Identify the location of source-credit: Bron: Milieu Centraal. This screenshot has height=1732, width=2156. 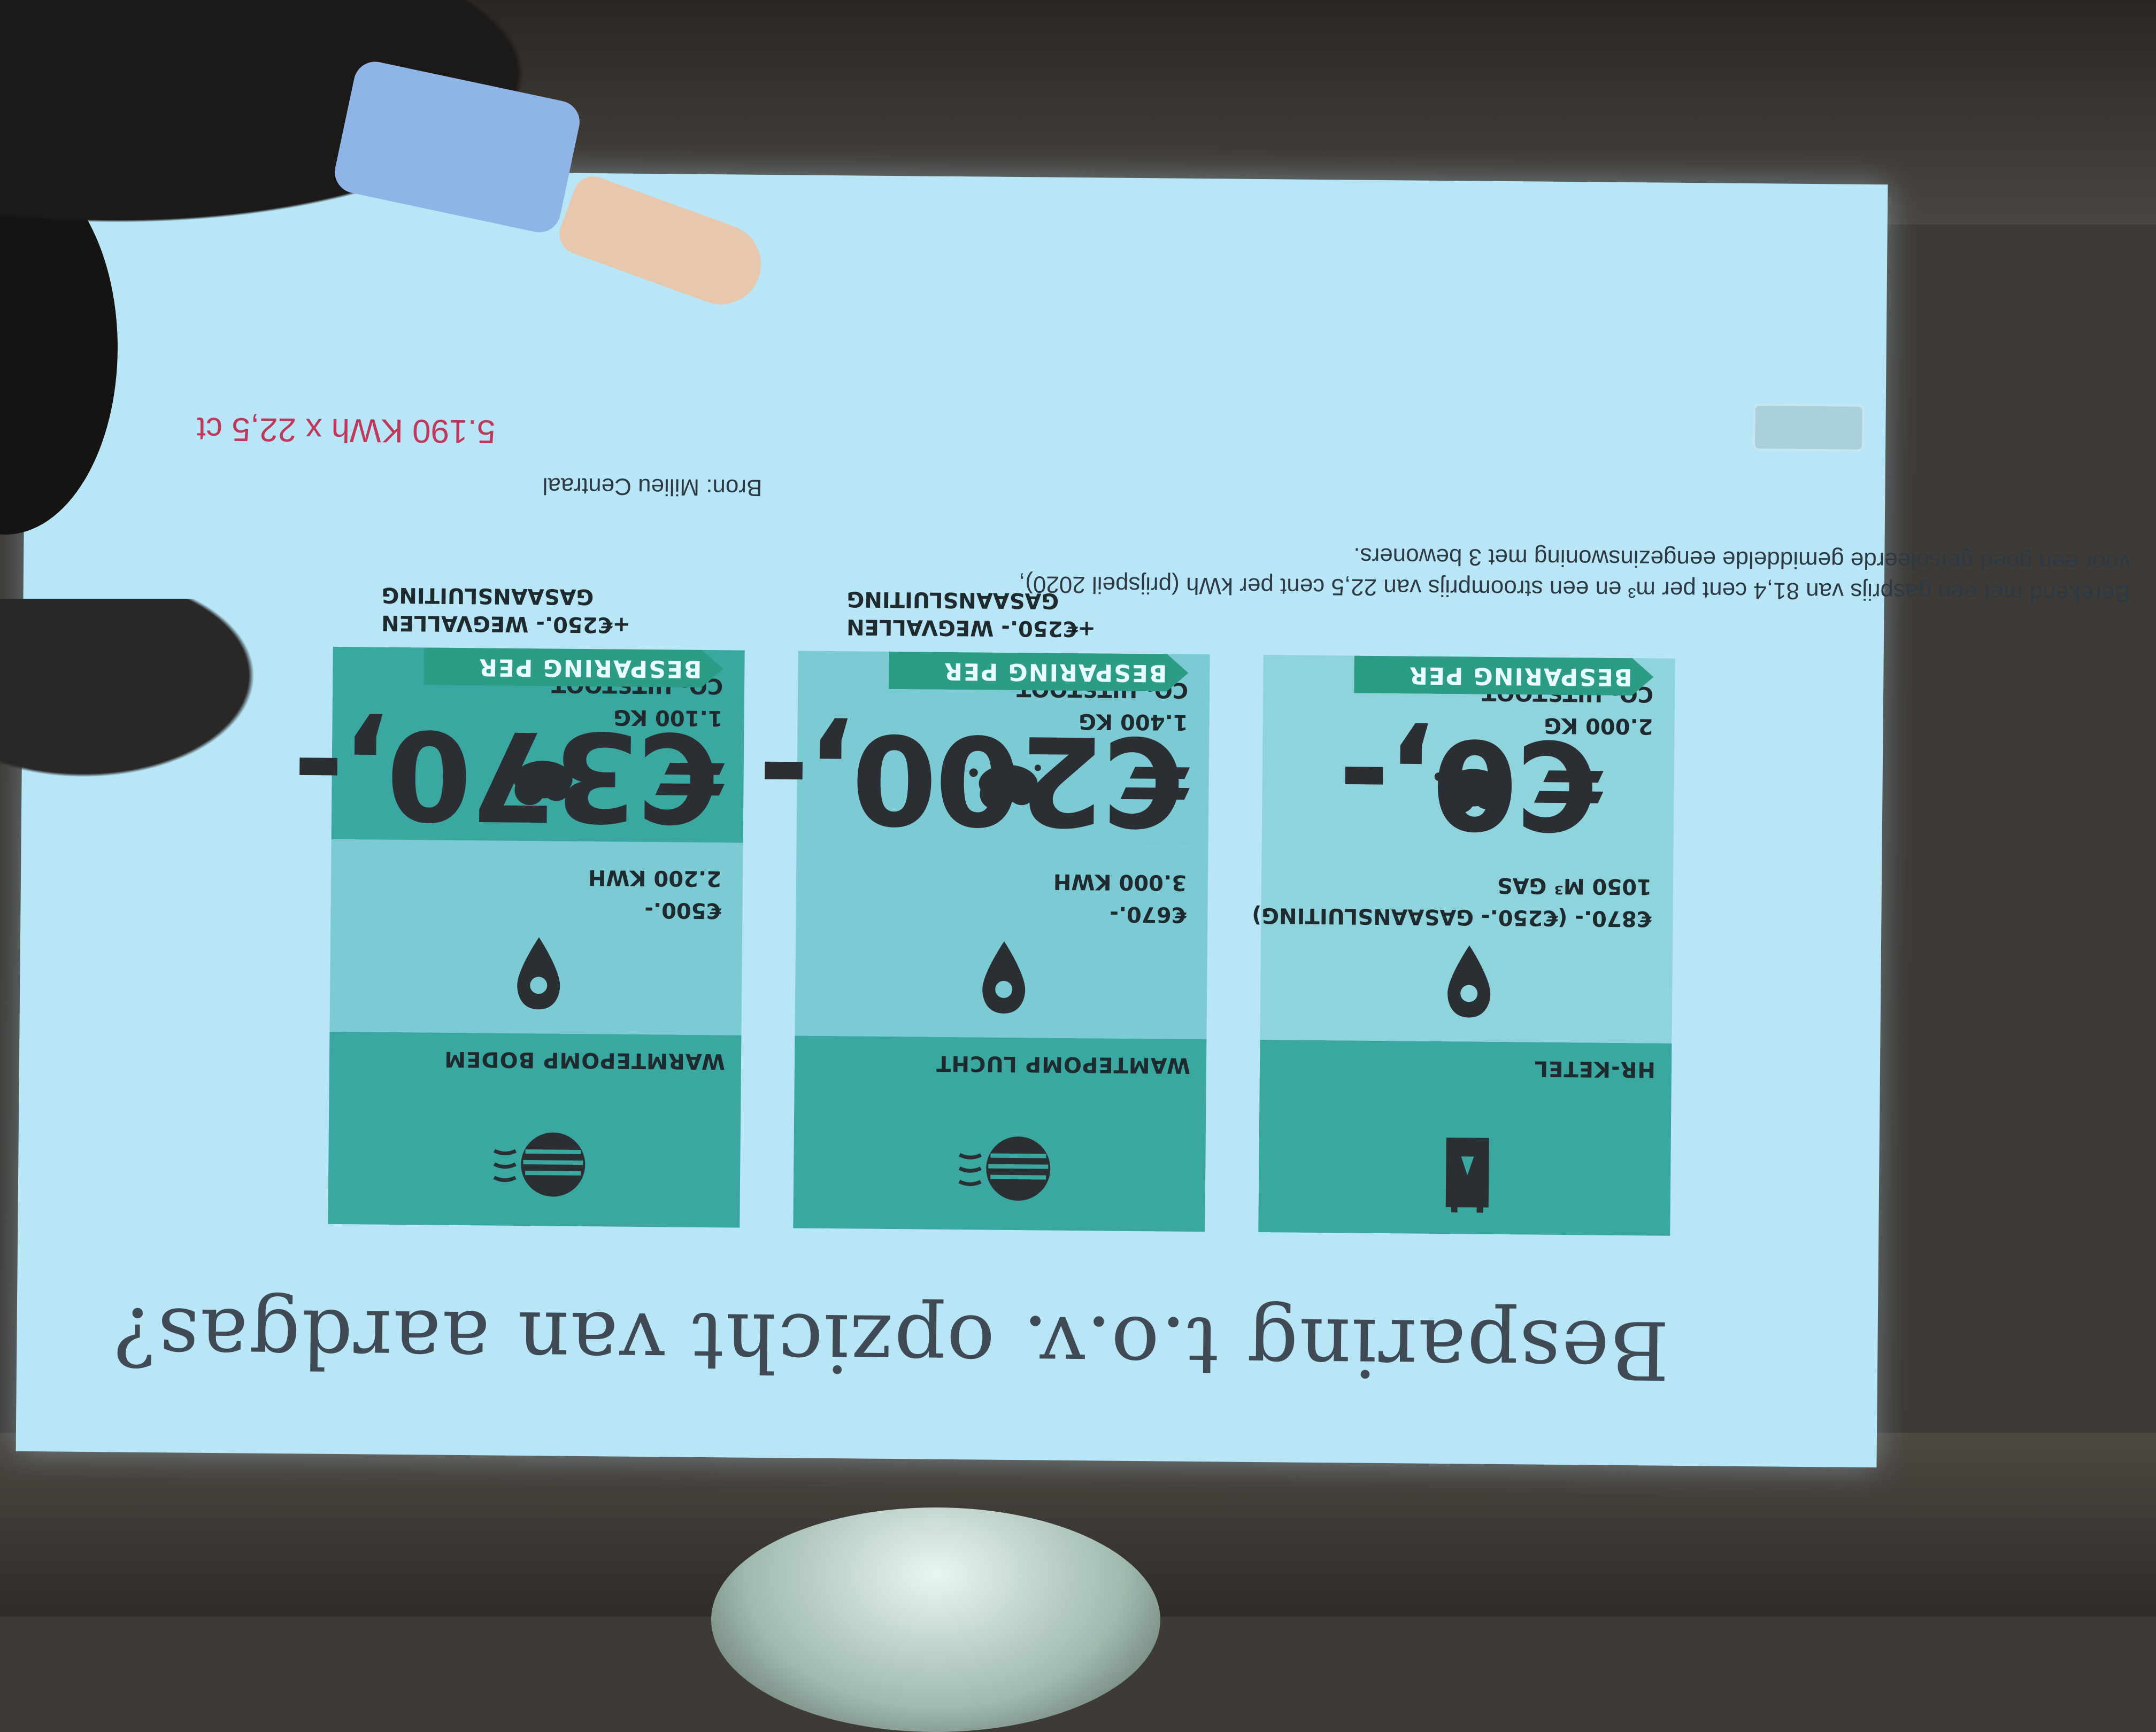
(652, 487).